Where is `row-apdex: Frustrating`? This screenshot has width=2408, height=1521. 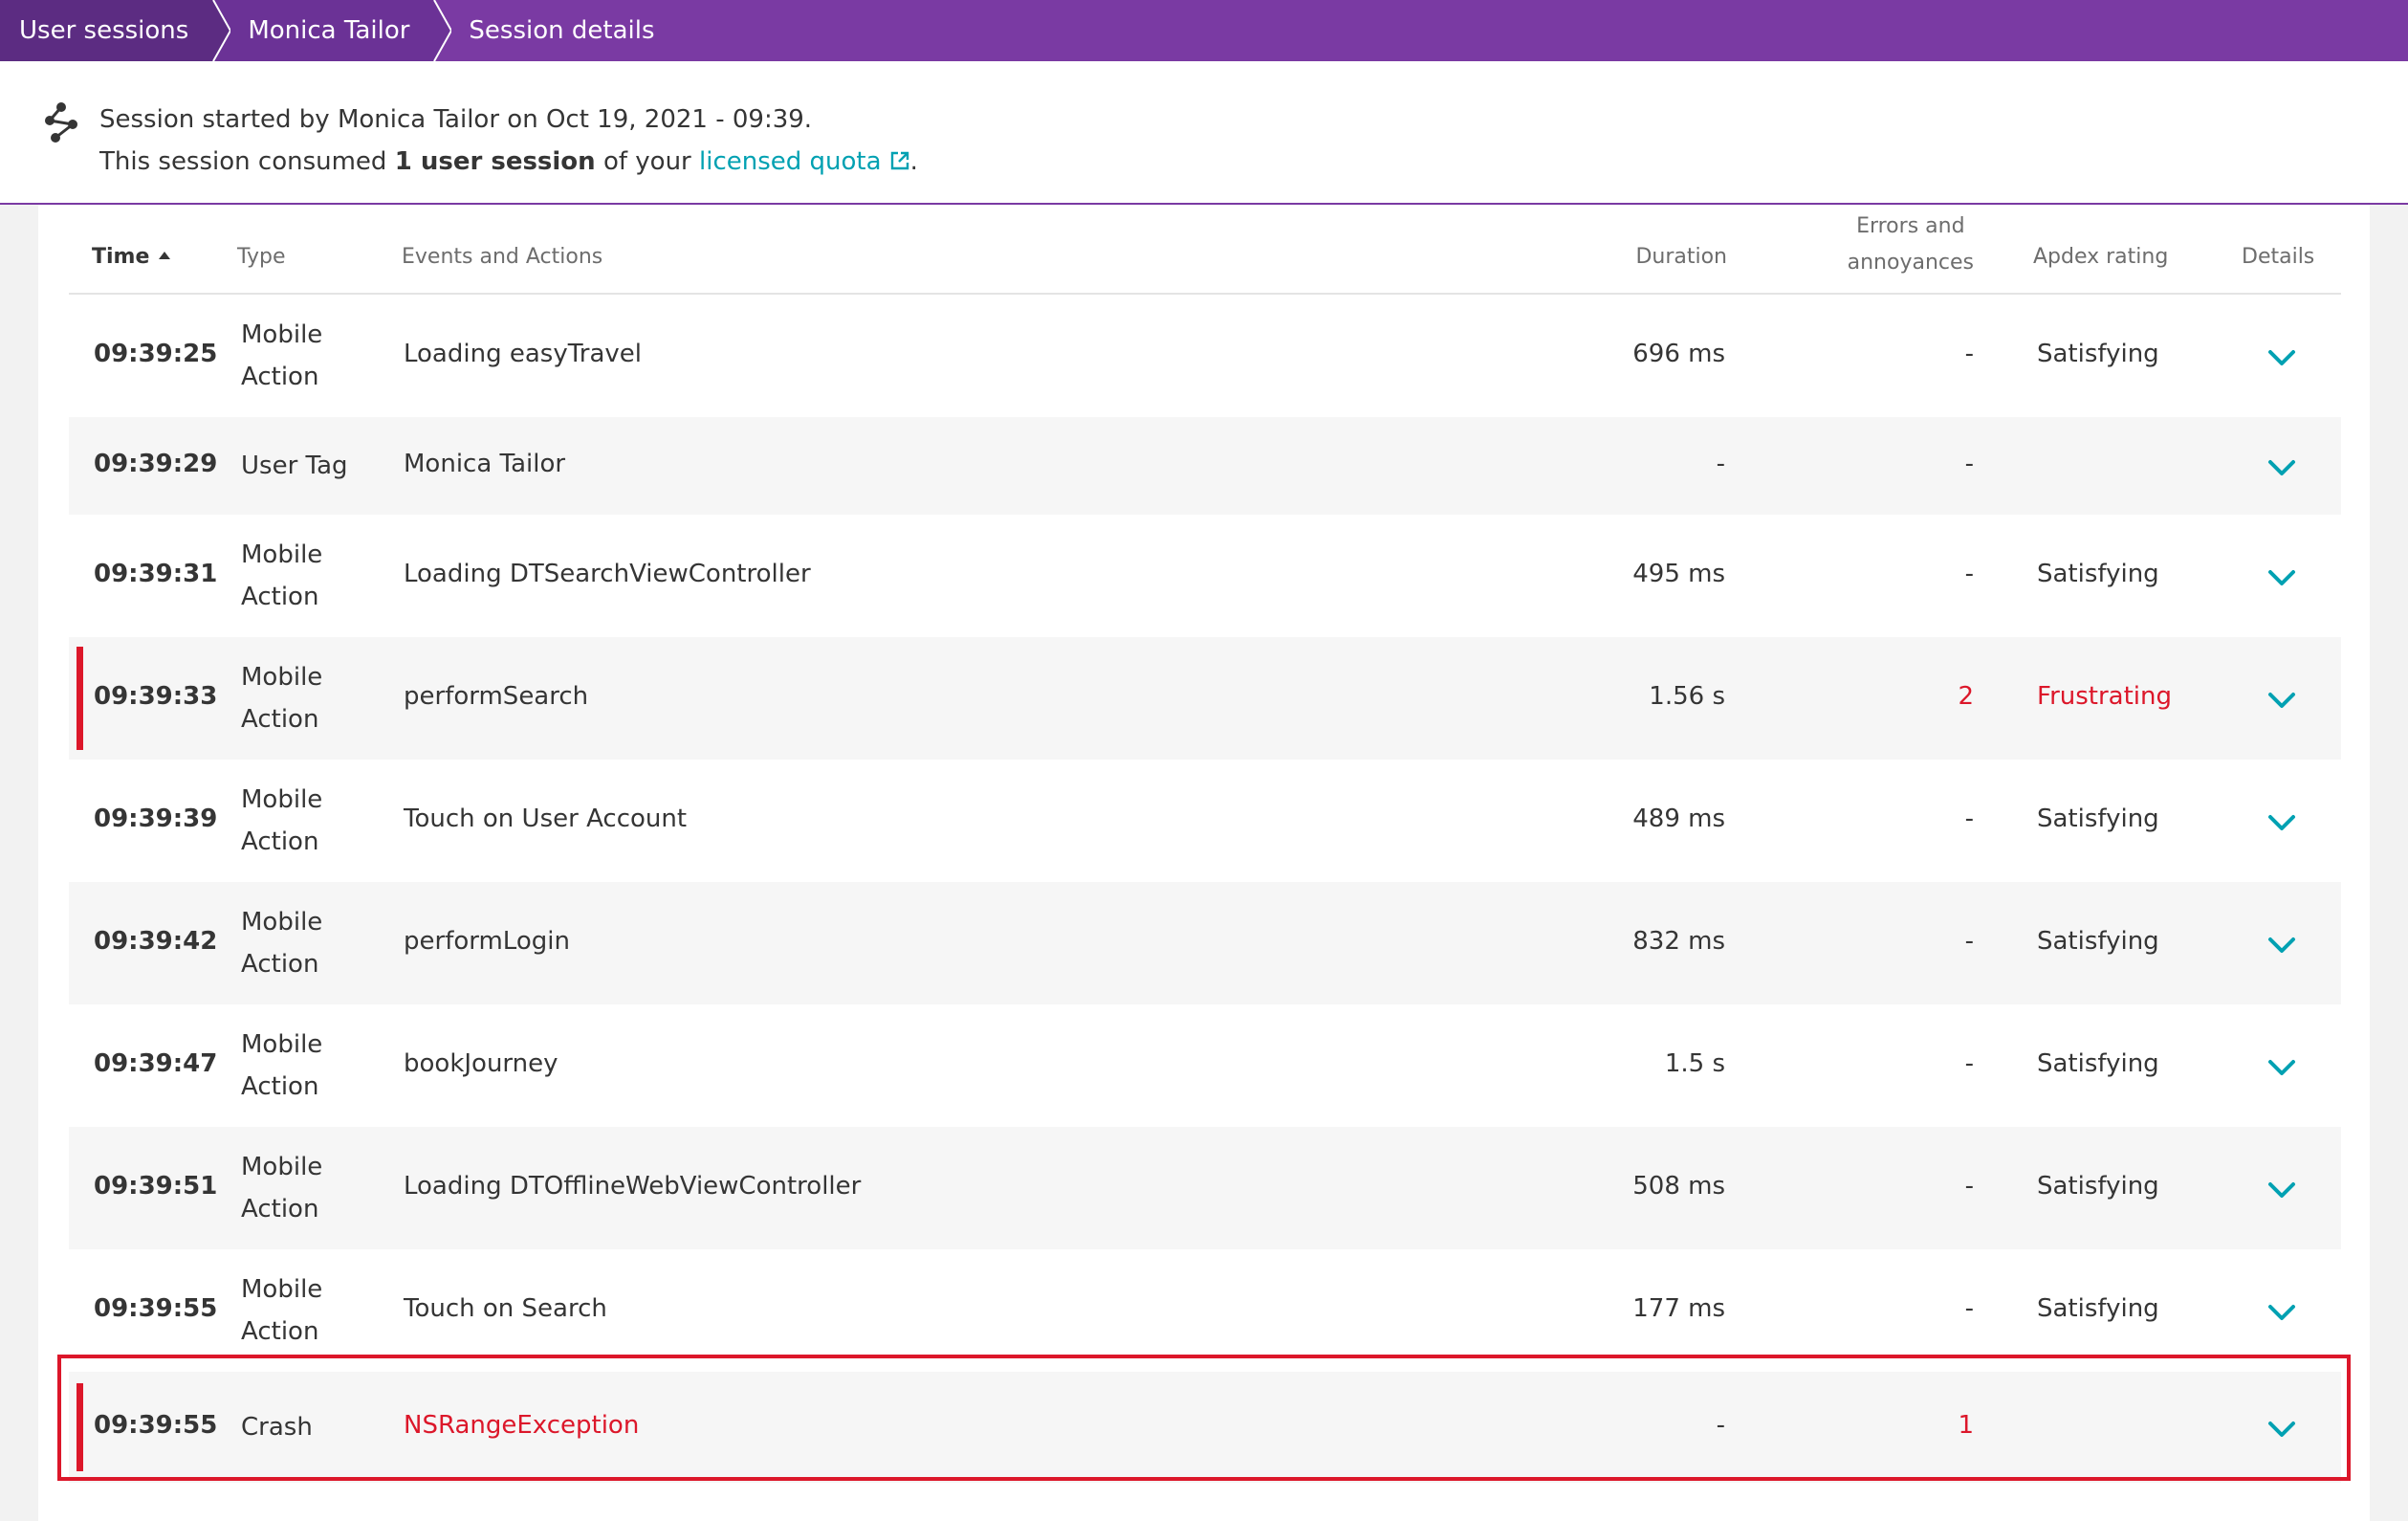 row-apdex: Frustrating is located at coordinates (2104, 696).